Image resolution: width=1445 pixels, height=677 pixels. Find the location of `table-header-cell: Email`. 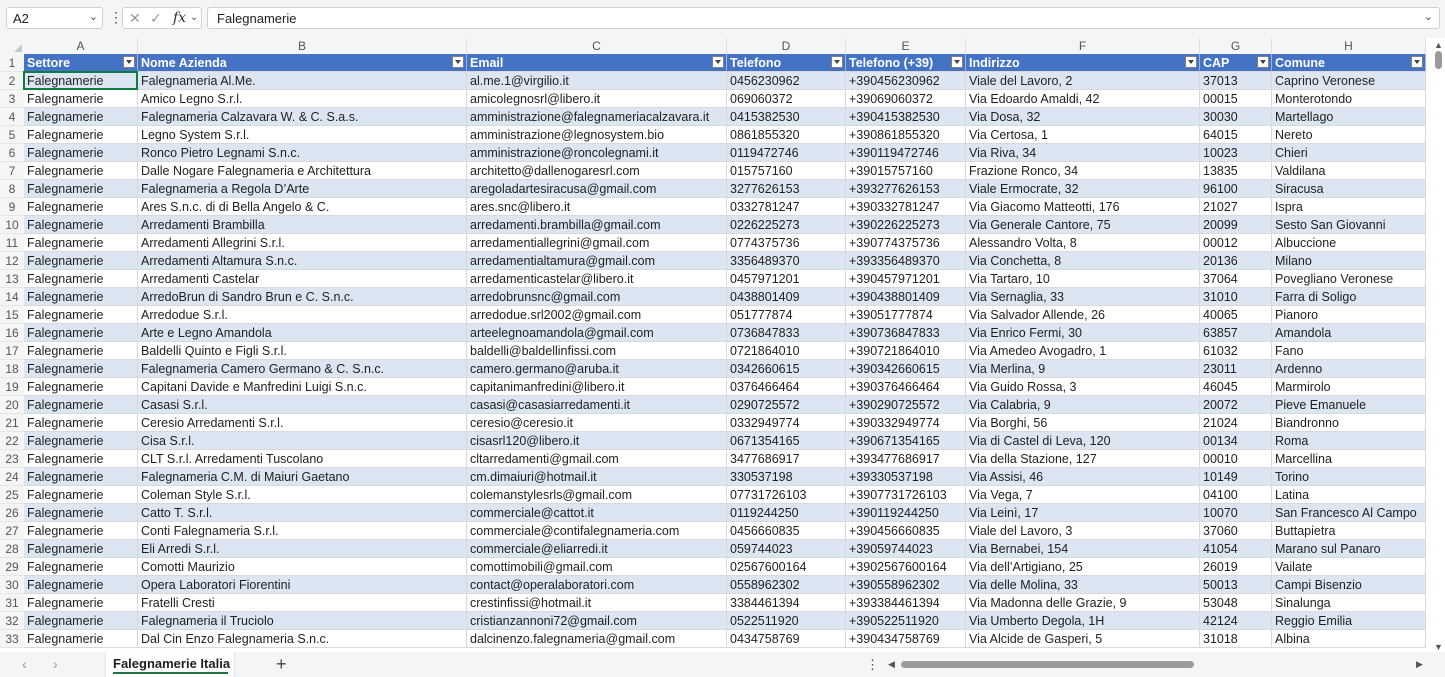

table-header-cell: Email is located at coordinates (597, 63).